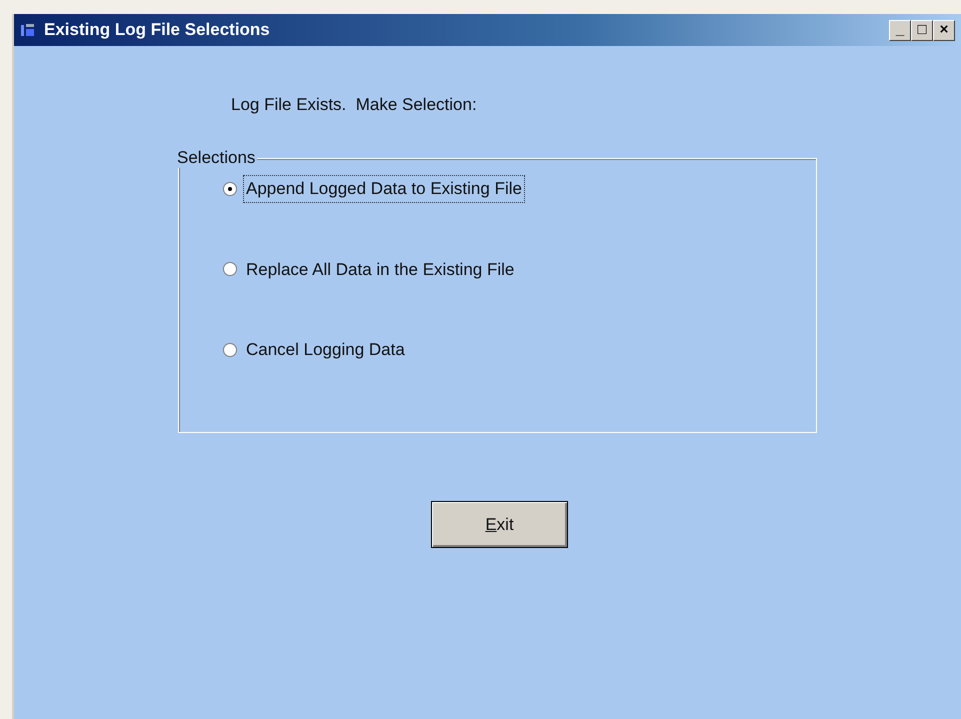 The image size is (961, 719). What do you see at coordinates (922, 30) in the screenshot?
I see `maximize-button: □` at bounding box center [922, 30].